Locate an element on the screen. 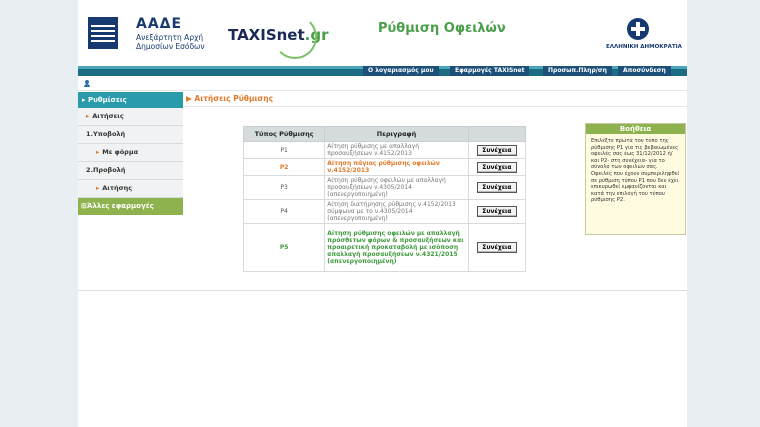 This screenshot has width=760, height=427. aade-logo-icon is located at coordinates (103, 33).